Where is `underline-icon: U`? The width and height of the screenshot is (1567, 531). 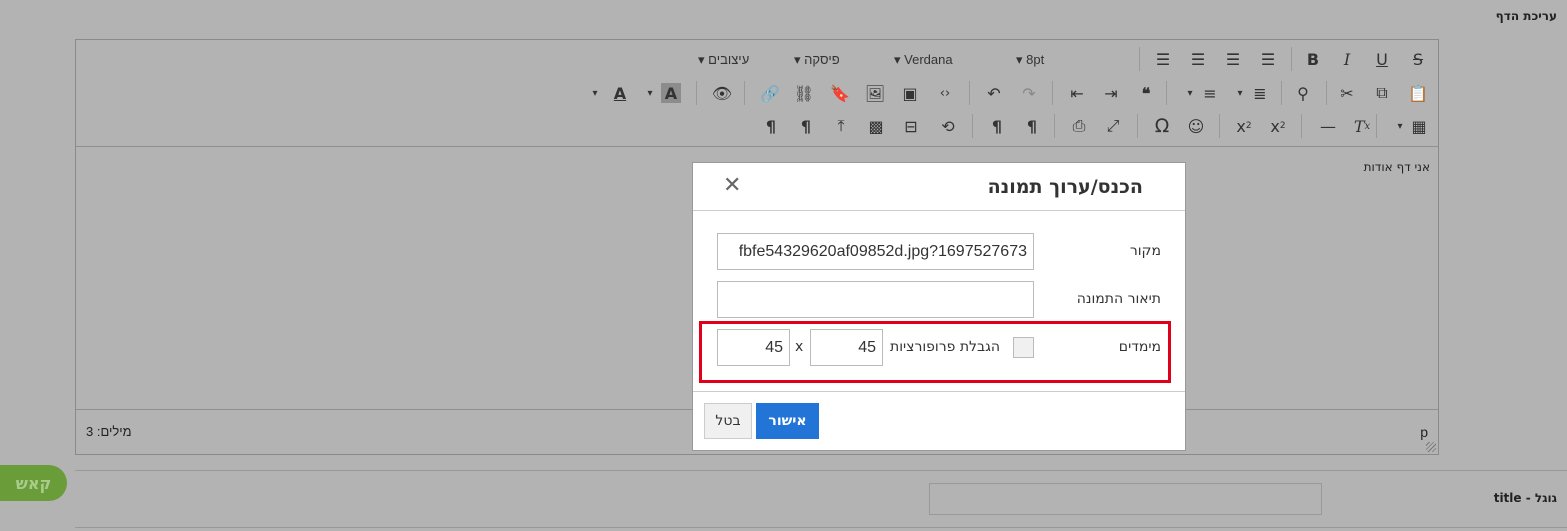
underline-icon: U is located at coordinates (1382, 59).